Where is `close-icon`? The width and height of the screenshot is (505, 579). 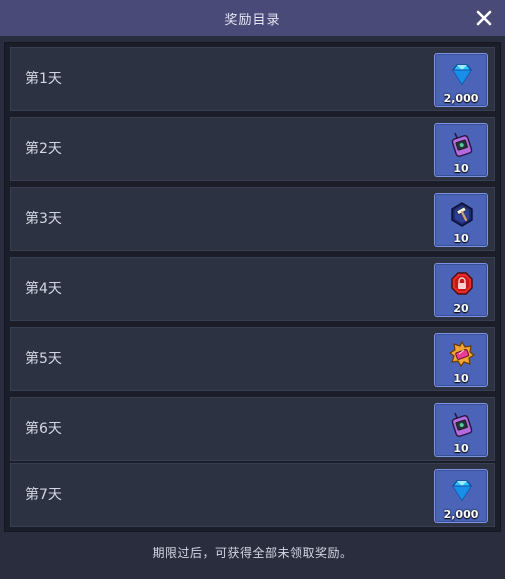 close-icon is located at coordinates (484, 18).